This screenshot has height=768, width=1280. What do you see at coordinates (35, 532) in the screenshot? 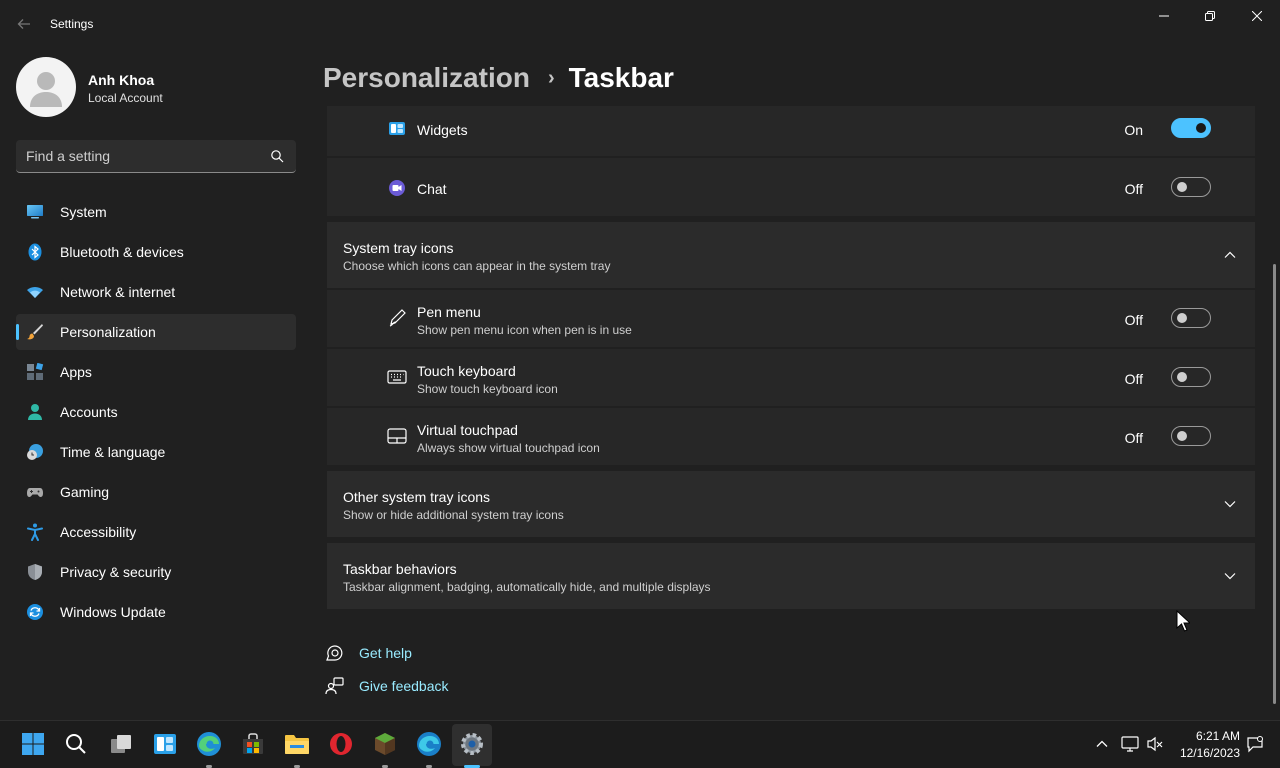
I see `accessibility-icon` at bounding box center [35, 532].